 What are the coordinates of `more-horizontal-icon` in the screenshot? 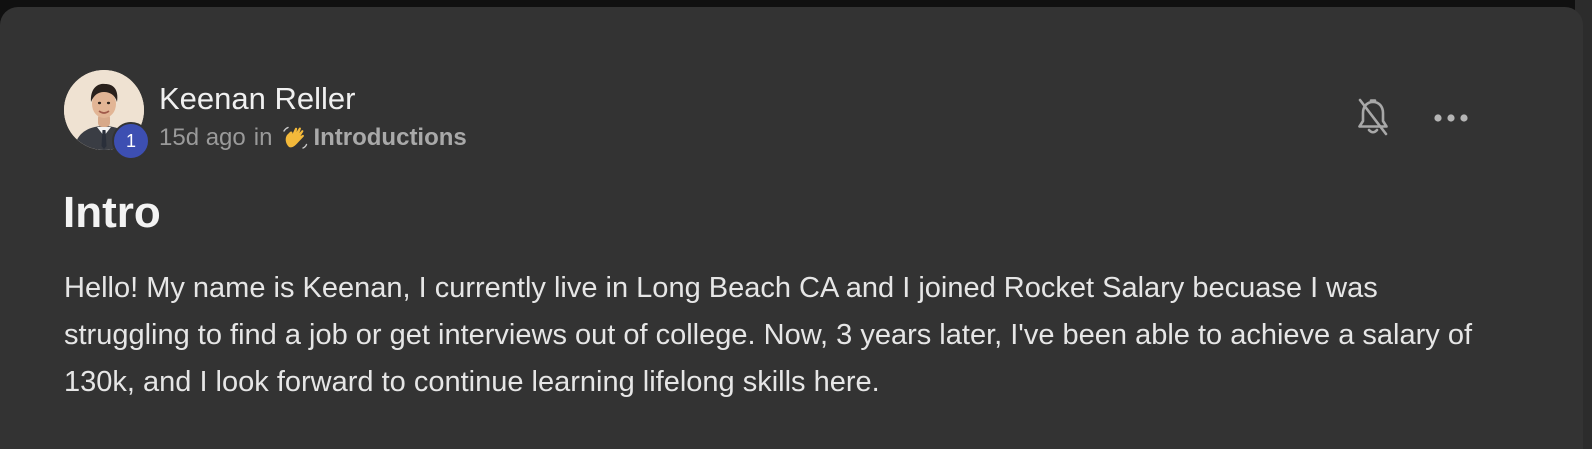 It's located at (1451, 119).